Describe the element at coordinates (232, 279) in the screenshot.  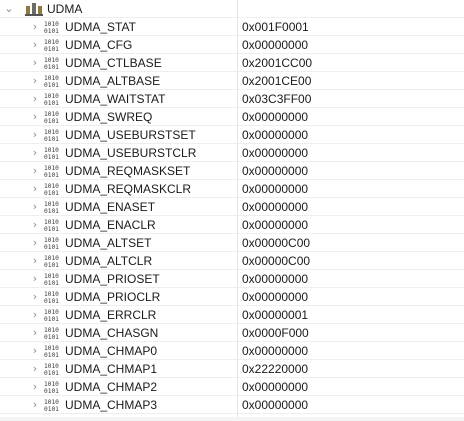
I see `tree-row-register: › 1010 0101 UDMA_PRIOSET 0x00000000` at that location.